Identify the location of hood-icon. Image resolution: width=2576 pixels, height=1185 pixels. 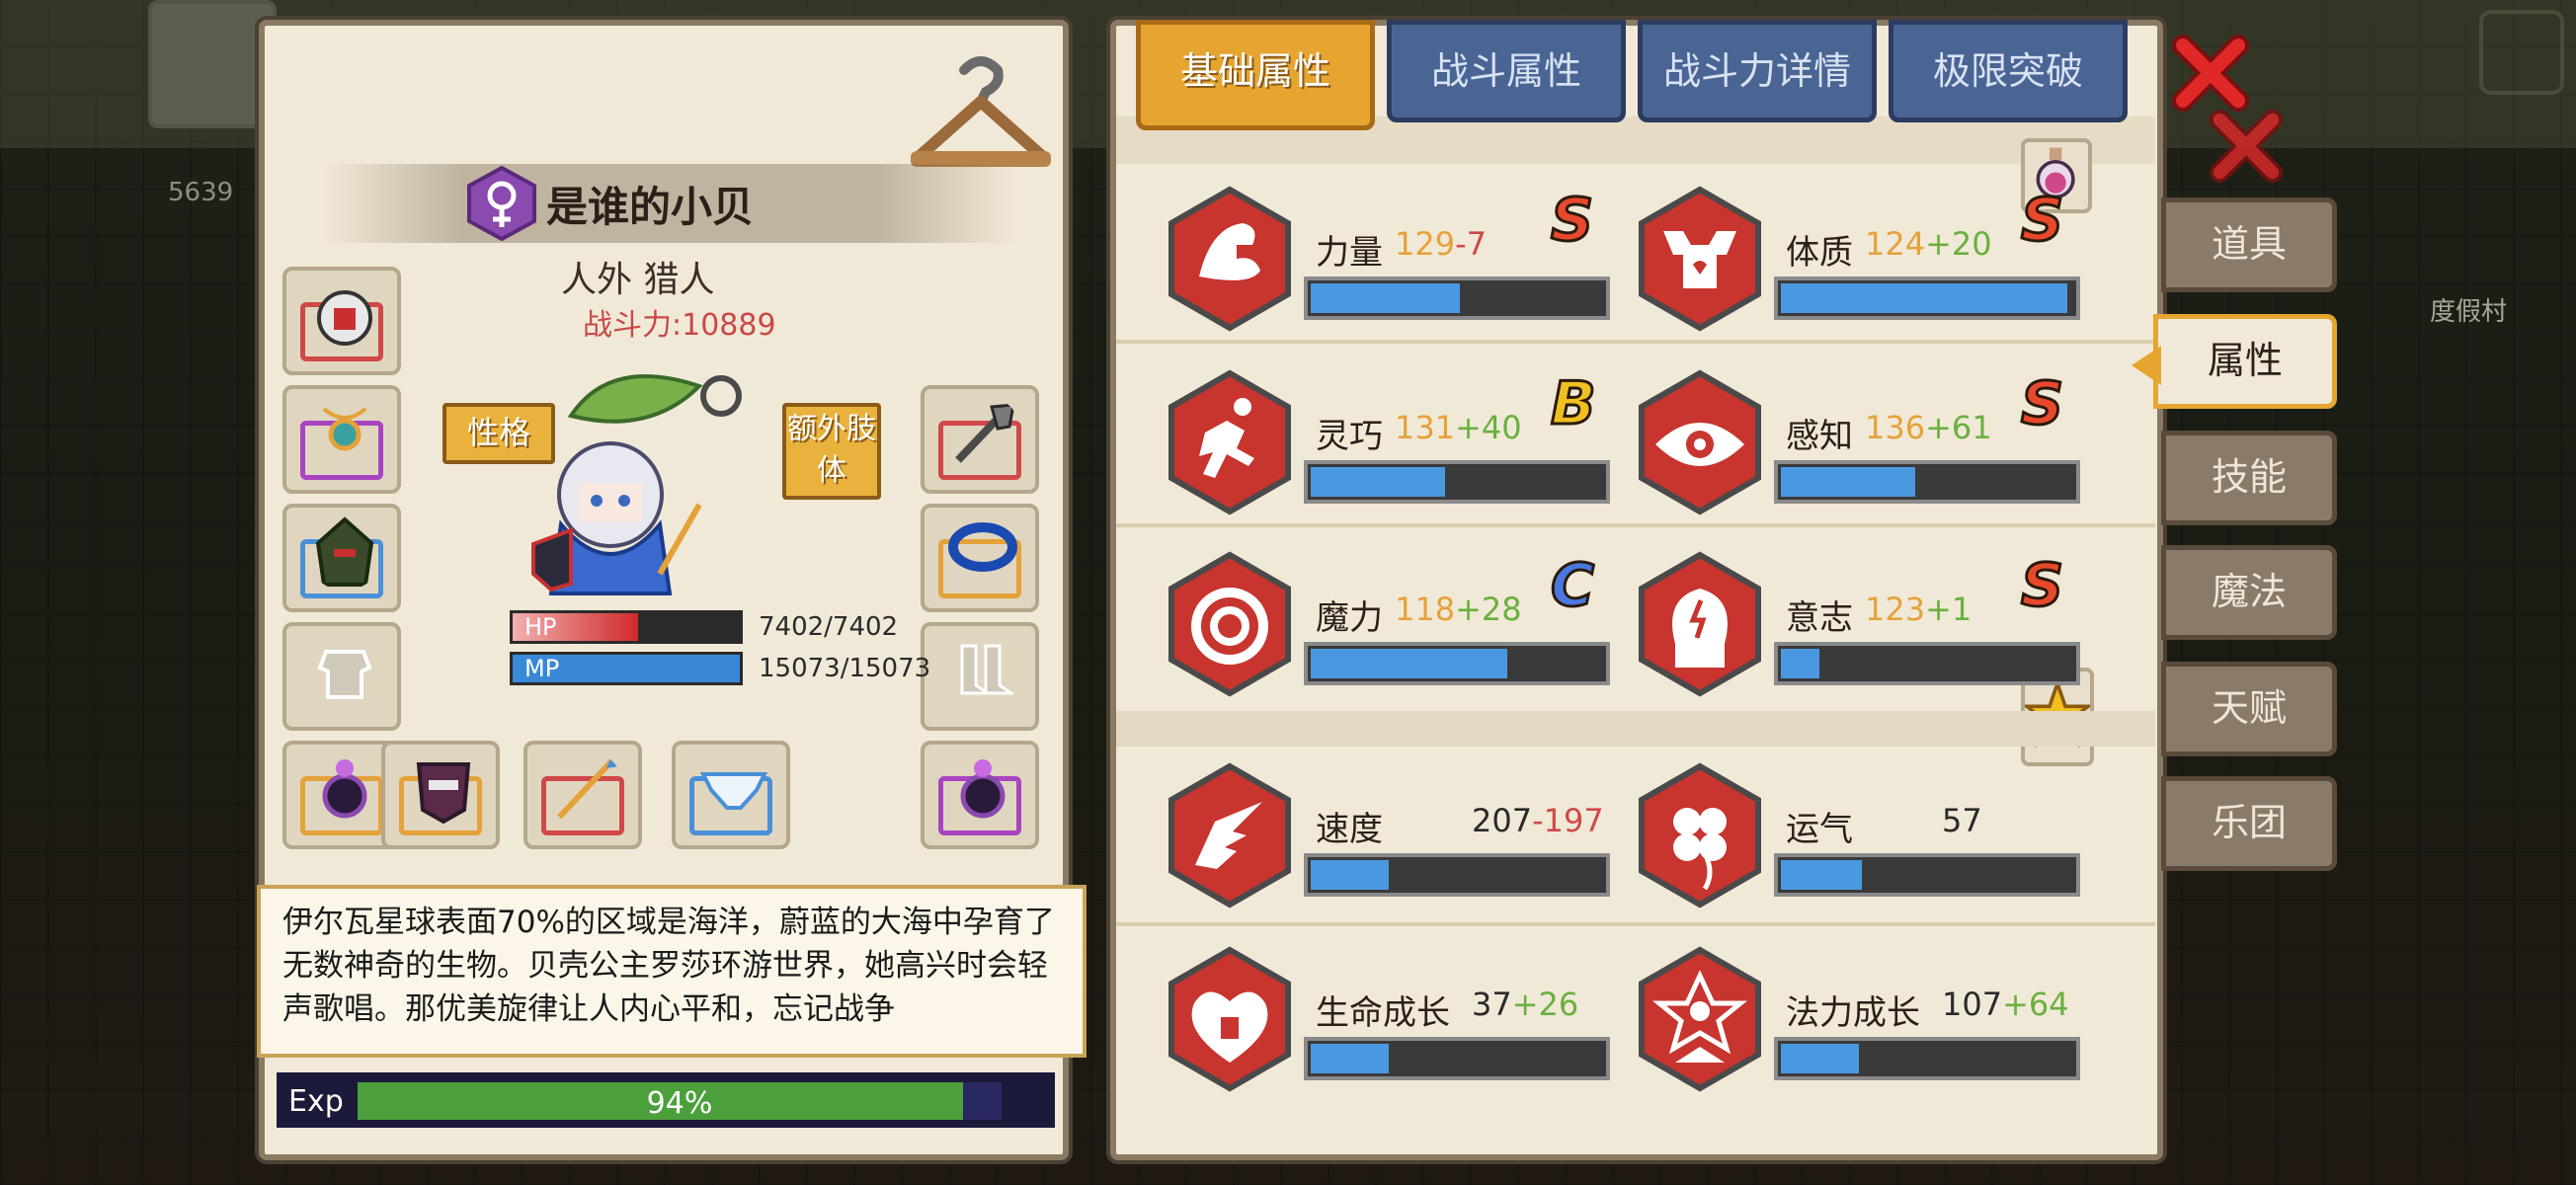
(344, 552).